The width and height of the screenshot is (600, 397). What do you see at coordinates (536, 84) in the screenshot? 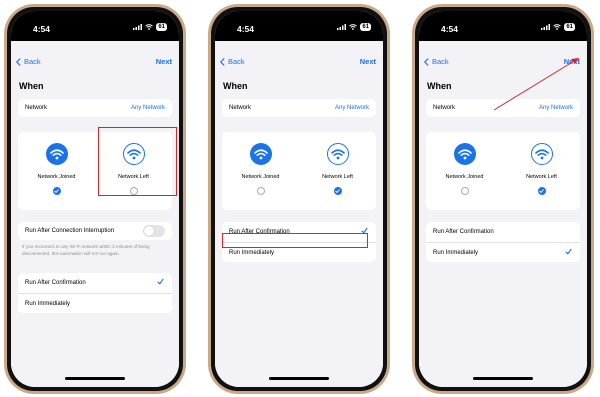
I see `arrow-to-next` at bounding box center [536, 84].